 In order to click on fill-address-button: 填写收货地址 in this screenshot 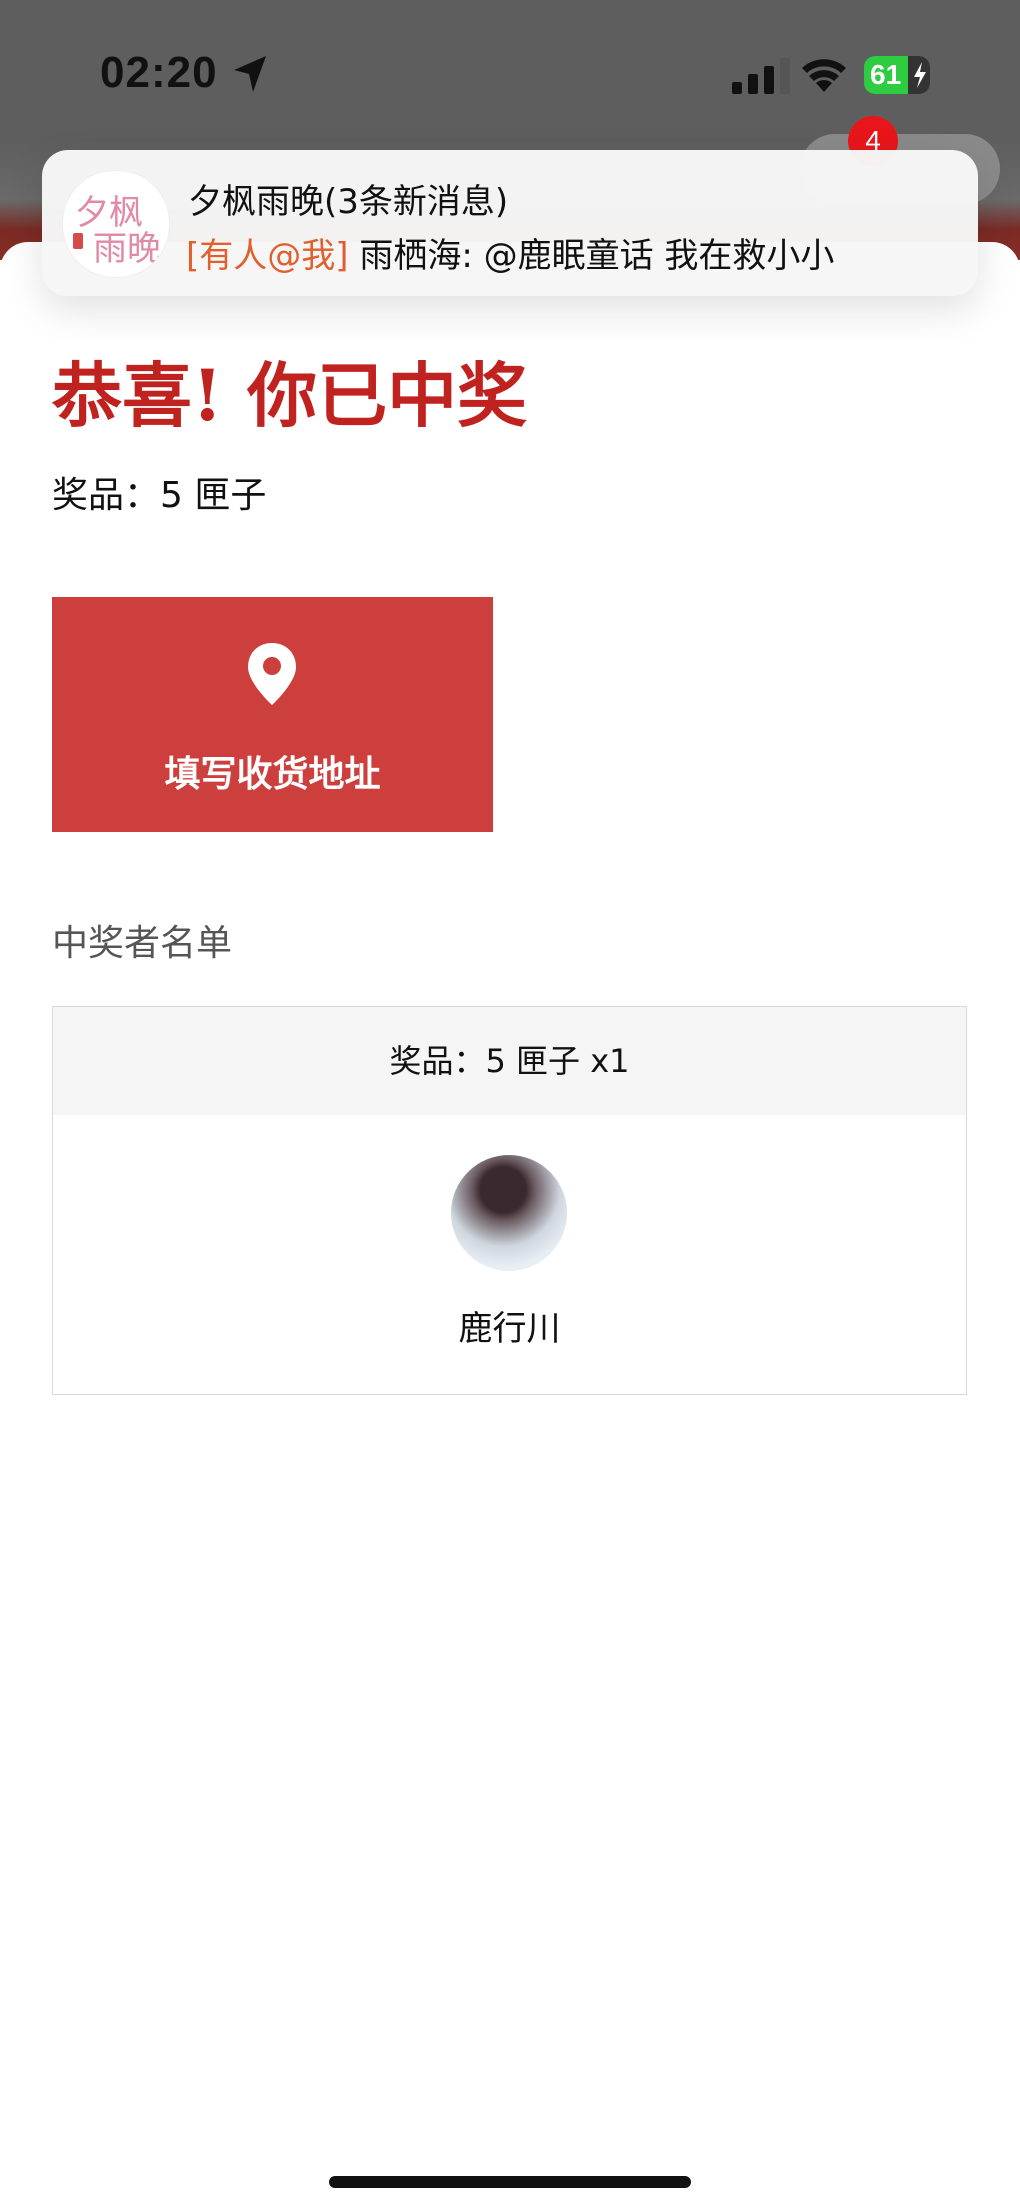, I will do `click(272, 714)`.